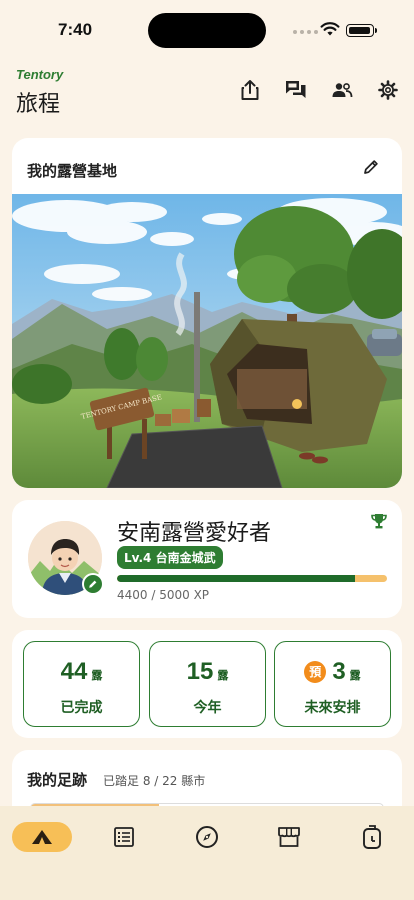 The image size is (414, 900). Describe the element at coordinates (315, 672) in the screenshot. I see `upcoming-badge: 預` at that location.